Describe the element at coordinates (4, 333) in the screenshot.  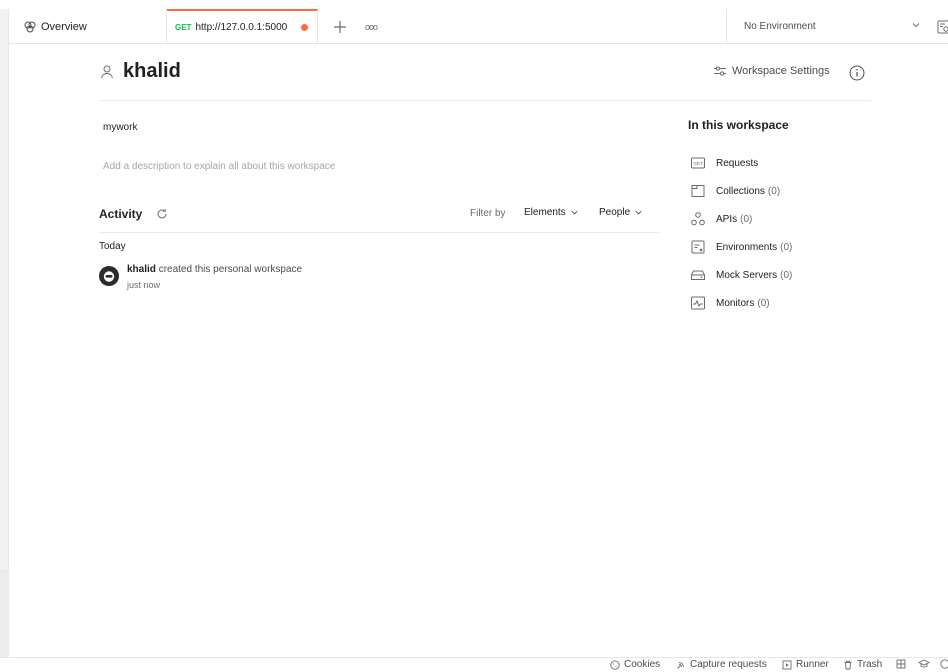
I see `left-sidebar-rail` at that location.